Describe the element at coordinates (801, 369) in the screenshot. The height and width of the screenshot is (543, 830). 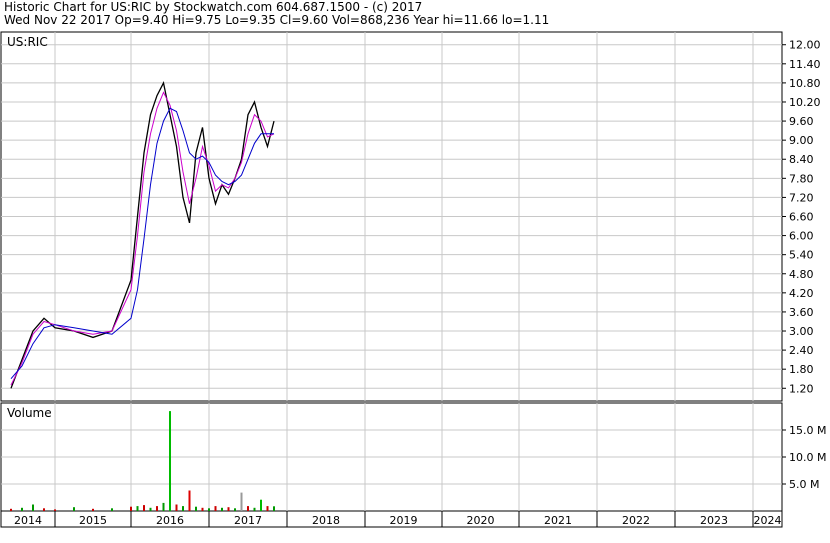
I see `price-tick-label: 1.80` at that location.